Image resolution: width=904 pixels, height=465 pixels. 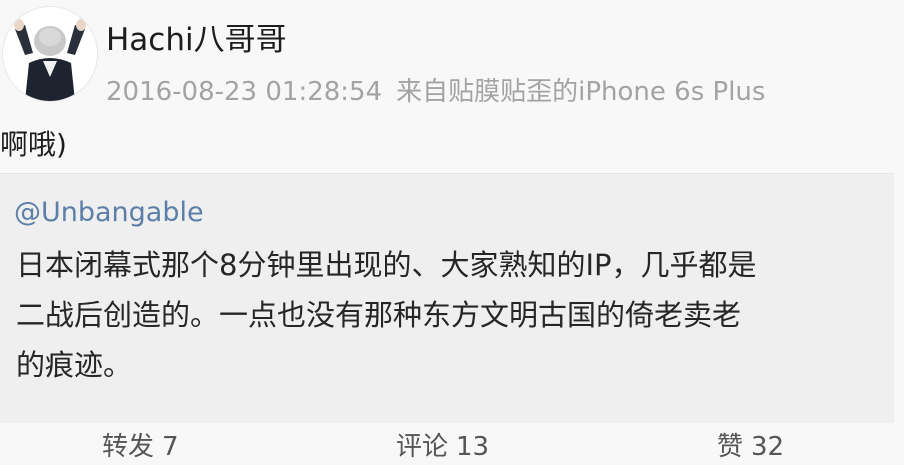 What do you see at coordinates (379, 315) in the screenshot?
I see `retweet-line: 二战后创造的。一点也没有那种东方文明古国的倚老卖老` at bounding box center [379, 315].